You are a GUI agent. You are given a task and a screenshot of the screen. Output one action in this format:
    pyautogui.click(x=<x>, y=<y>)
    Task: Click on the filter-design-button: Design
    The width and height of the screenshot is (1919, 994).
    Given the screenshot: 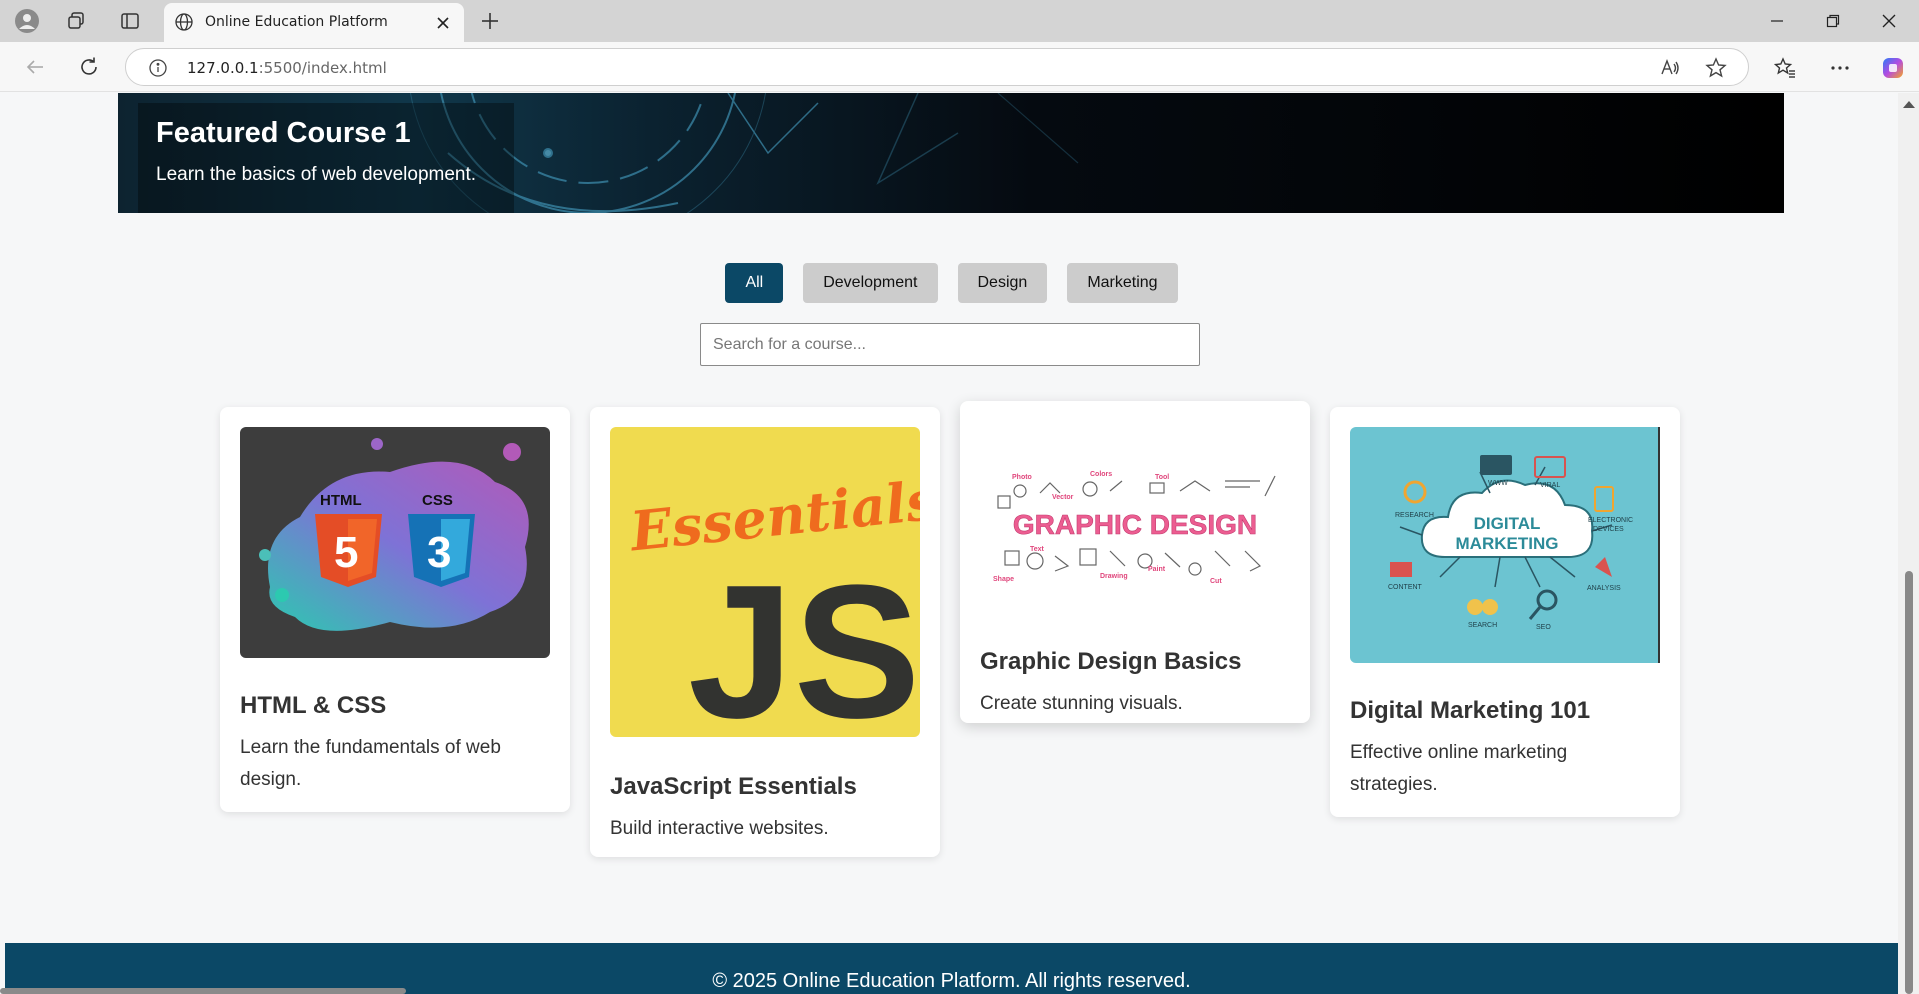 What is the action you would take?
    pyautogui.click(x=1002, y=283)
    